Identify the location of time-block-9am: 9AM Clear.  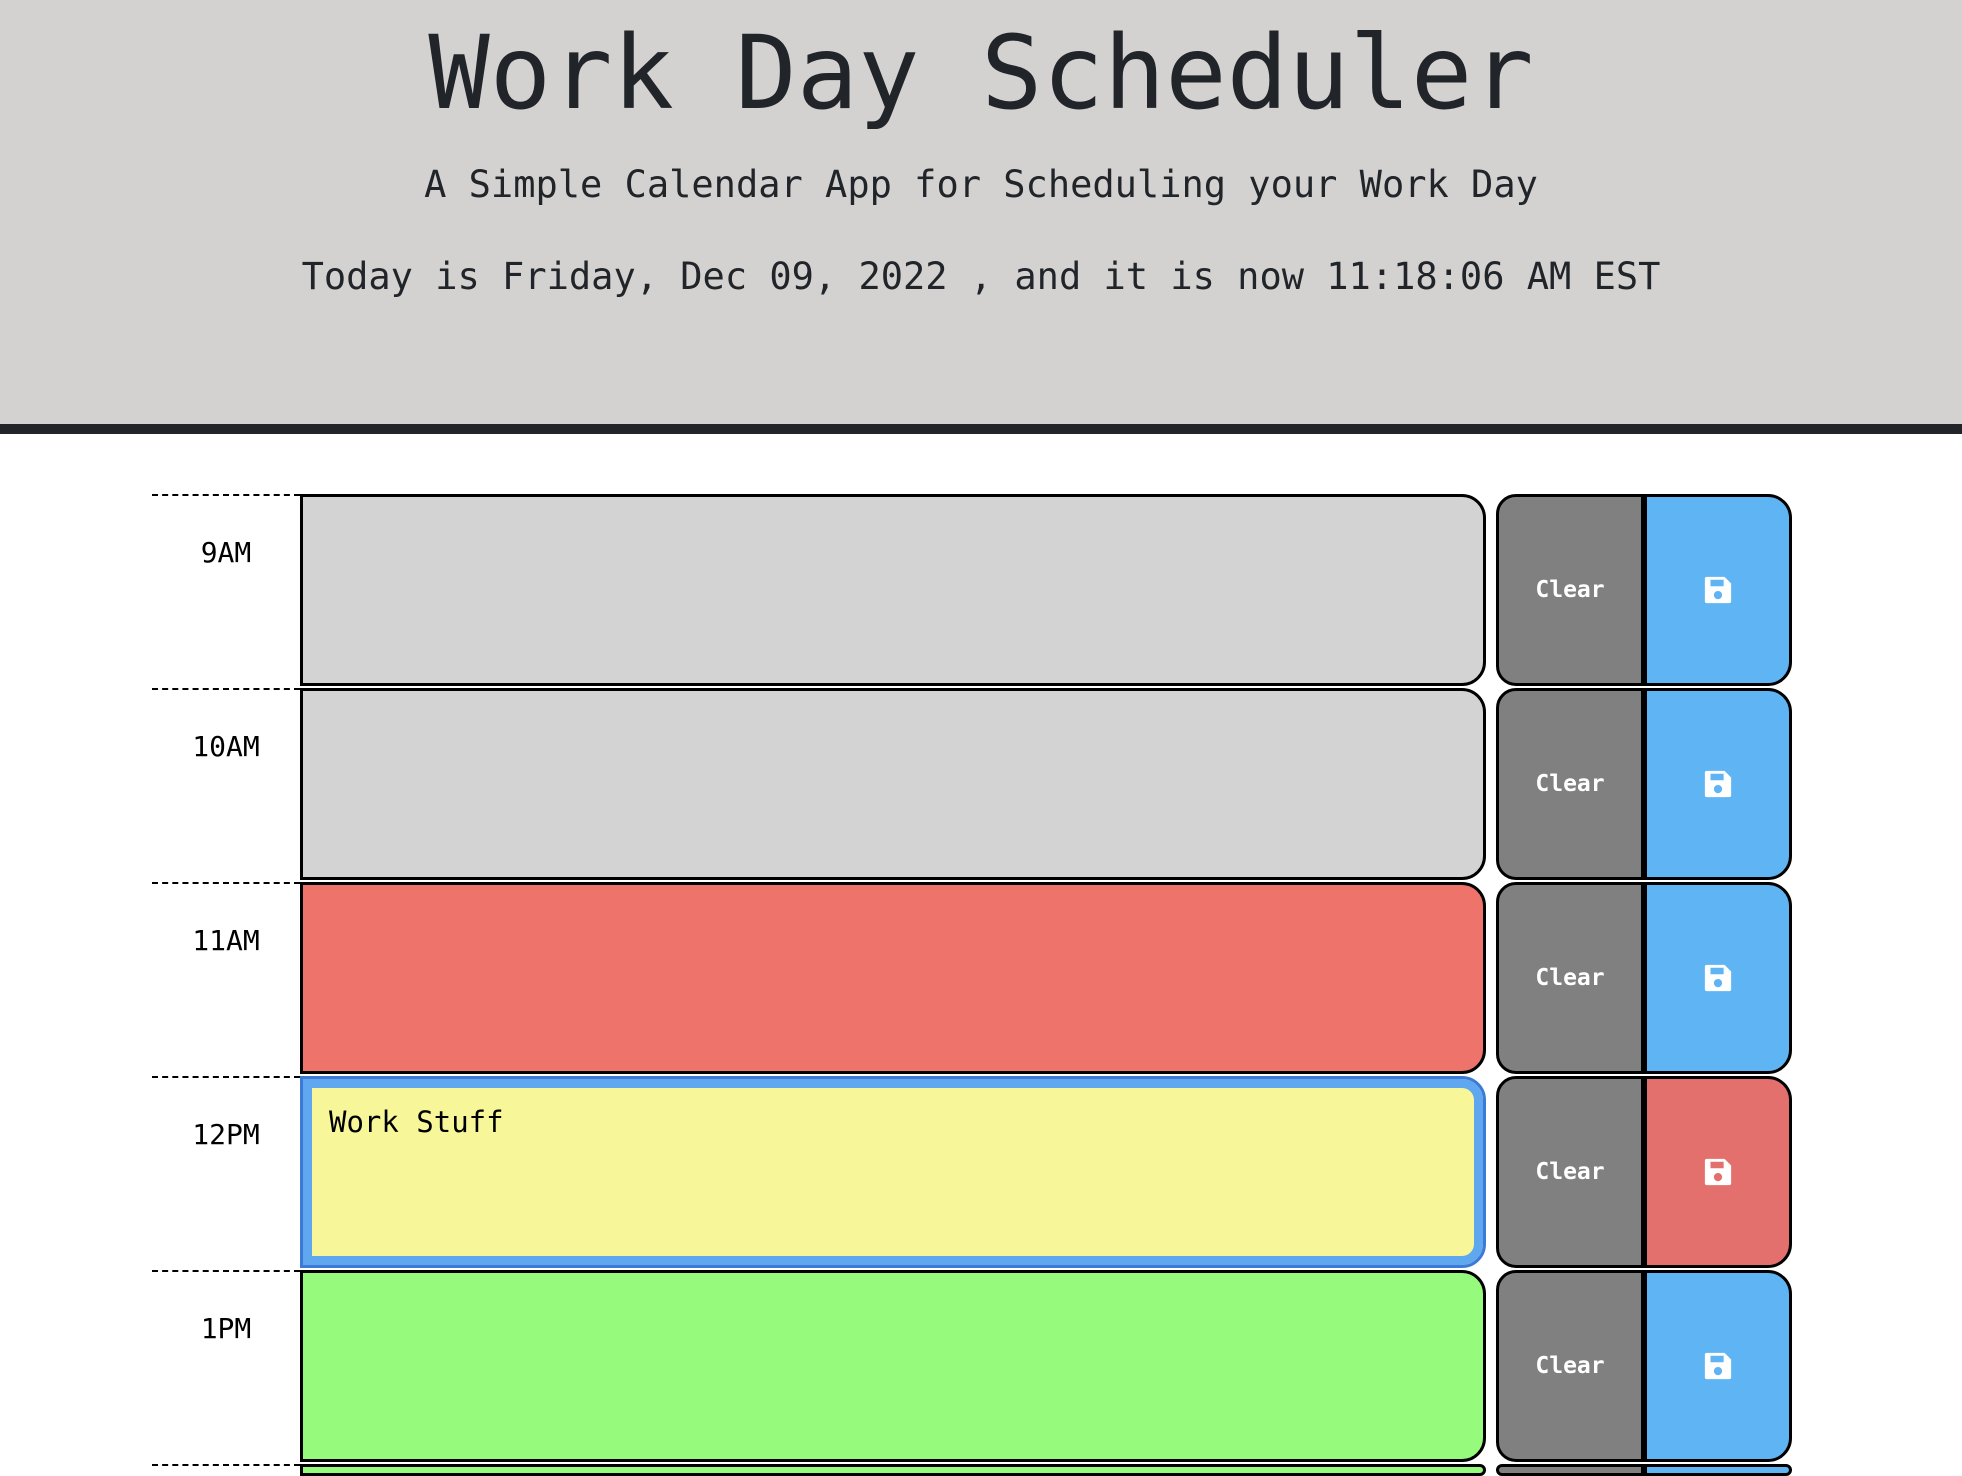
(972, 591).